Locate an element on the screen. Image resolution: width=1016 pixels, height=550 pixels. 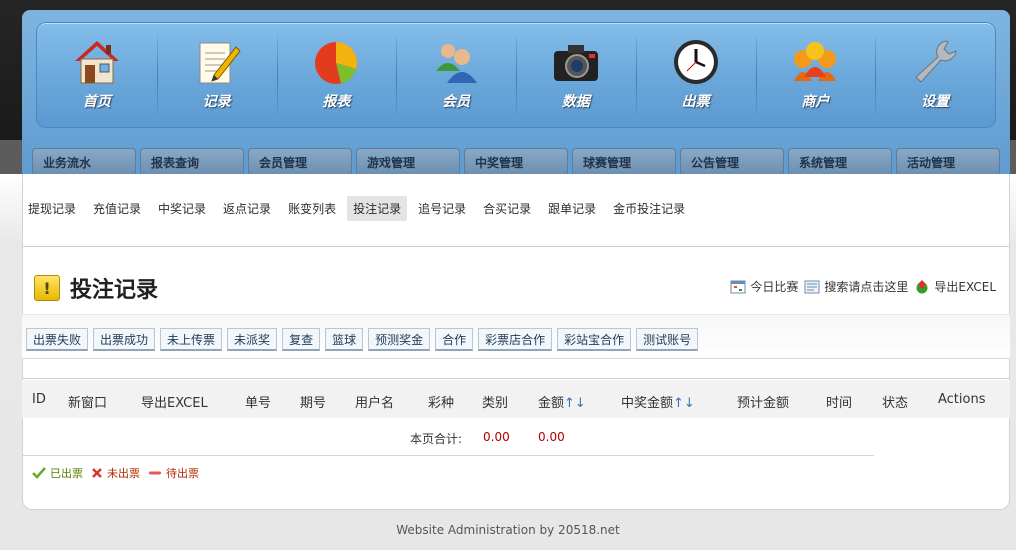
tool-label: 导出EXCEL is located at coordinates (965, 287).